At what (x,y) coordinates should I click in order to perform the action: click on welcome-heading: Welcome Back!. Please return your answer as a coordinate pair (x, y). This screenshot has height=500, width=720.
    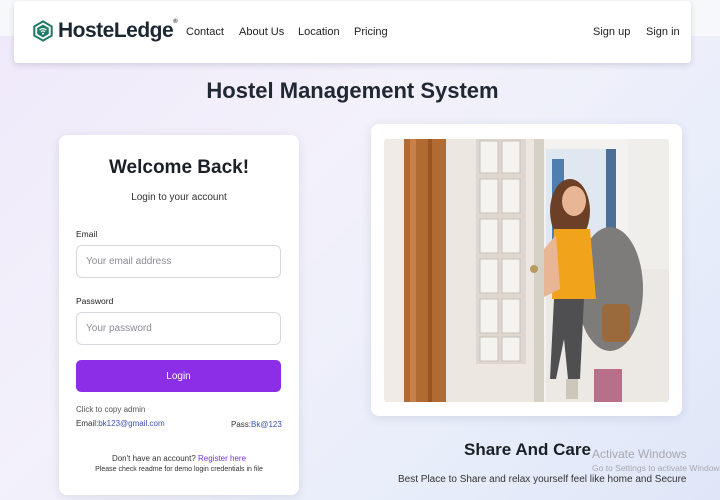
    Looking at the image, I should click on (179, 167).